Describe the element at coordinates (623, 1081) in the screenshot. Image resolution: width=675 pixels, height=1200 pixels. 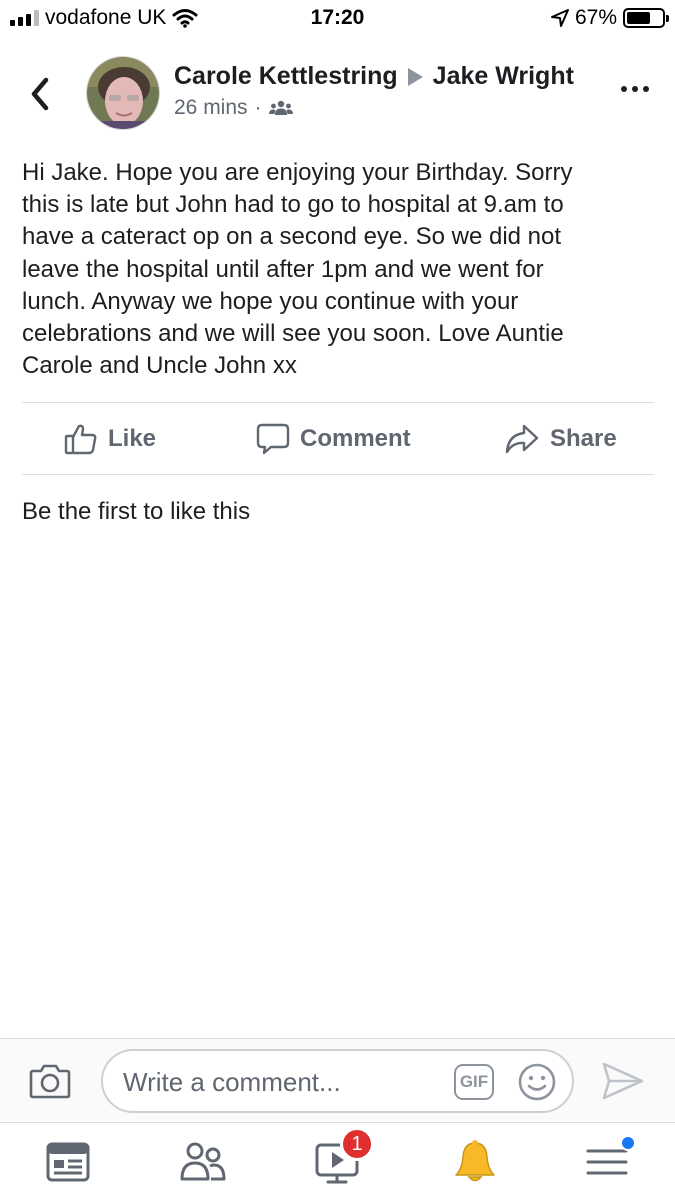
I see `send-icon` at that location.